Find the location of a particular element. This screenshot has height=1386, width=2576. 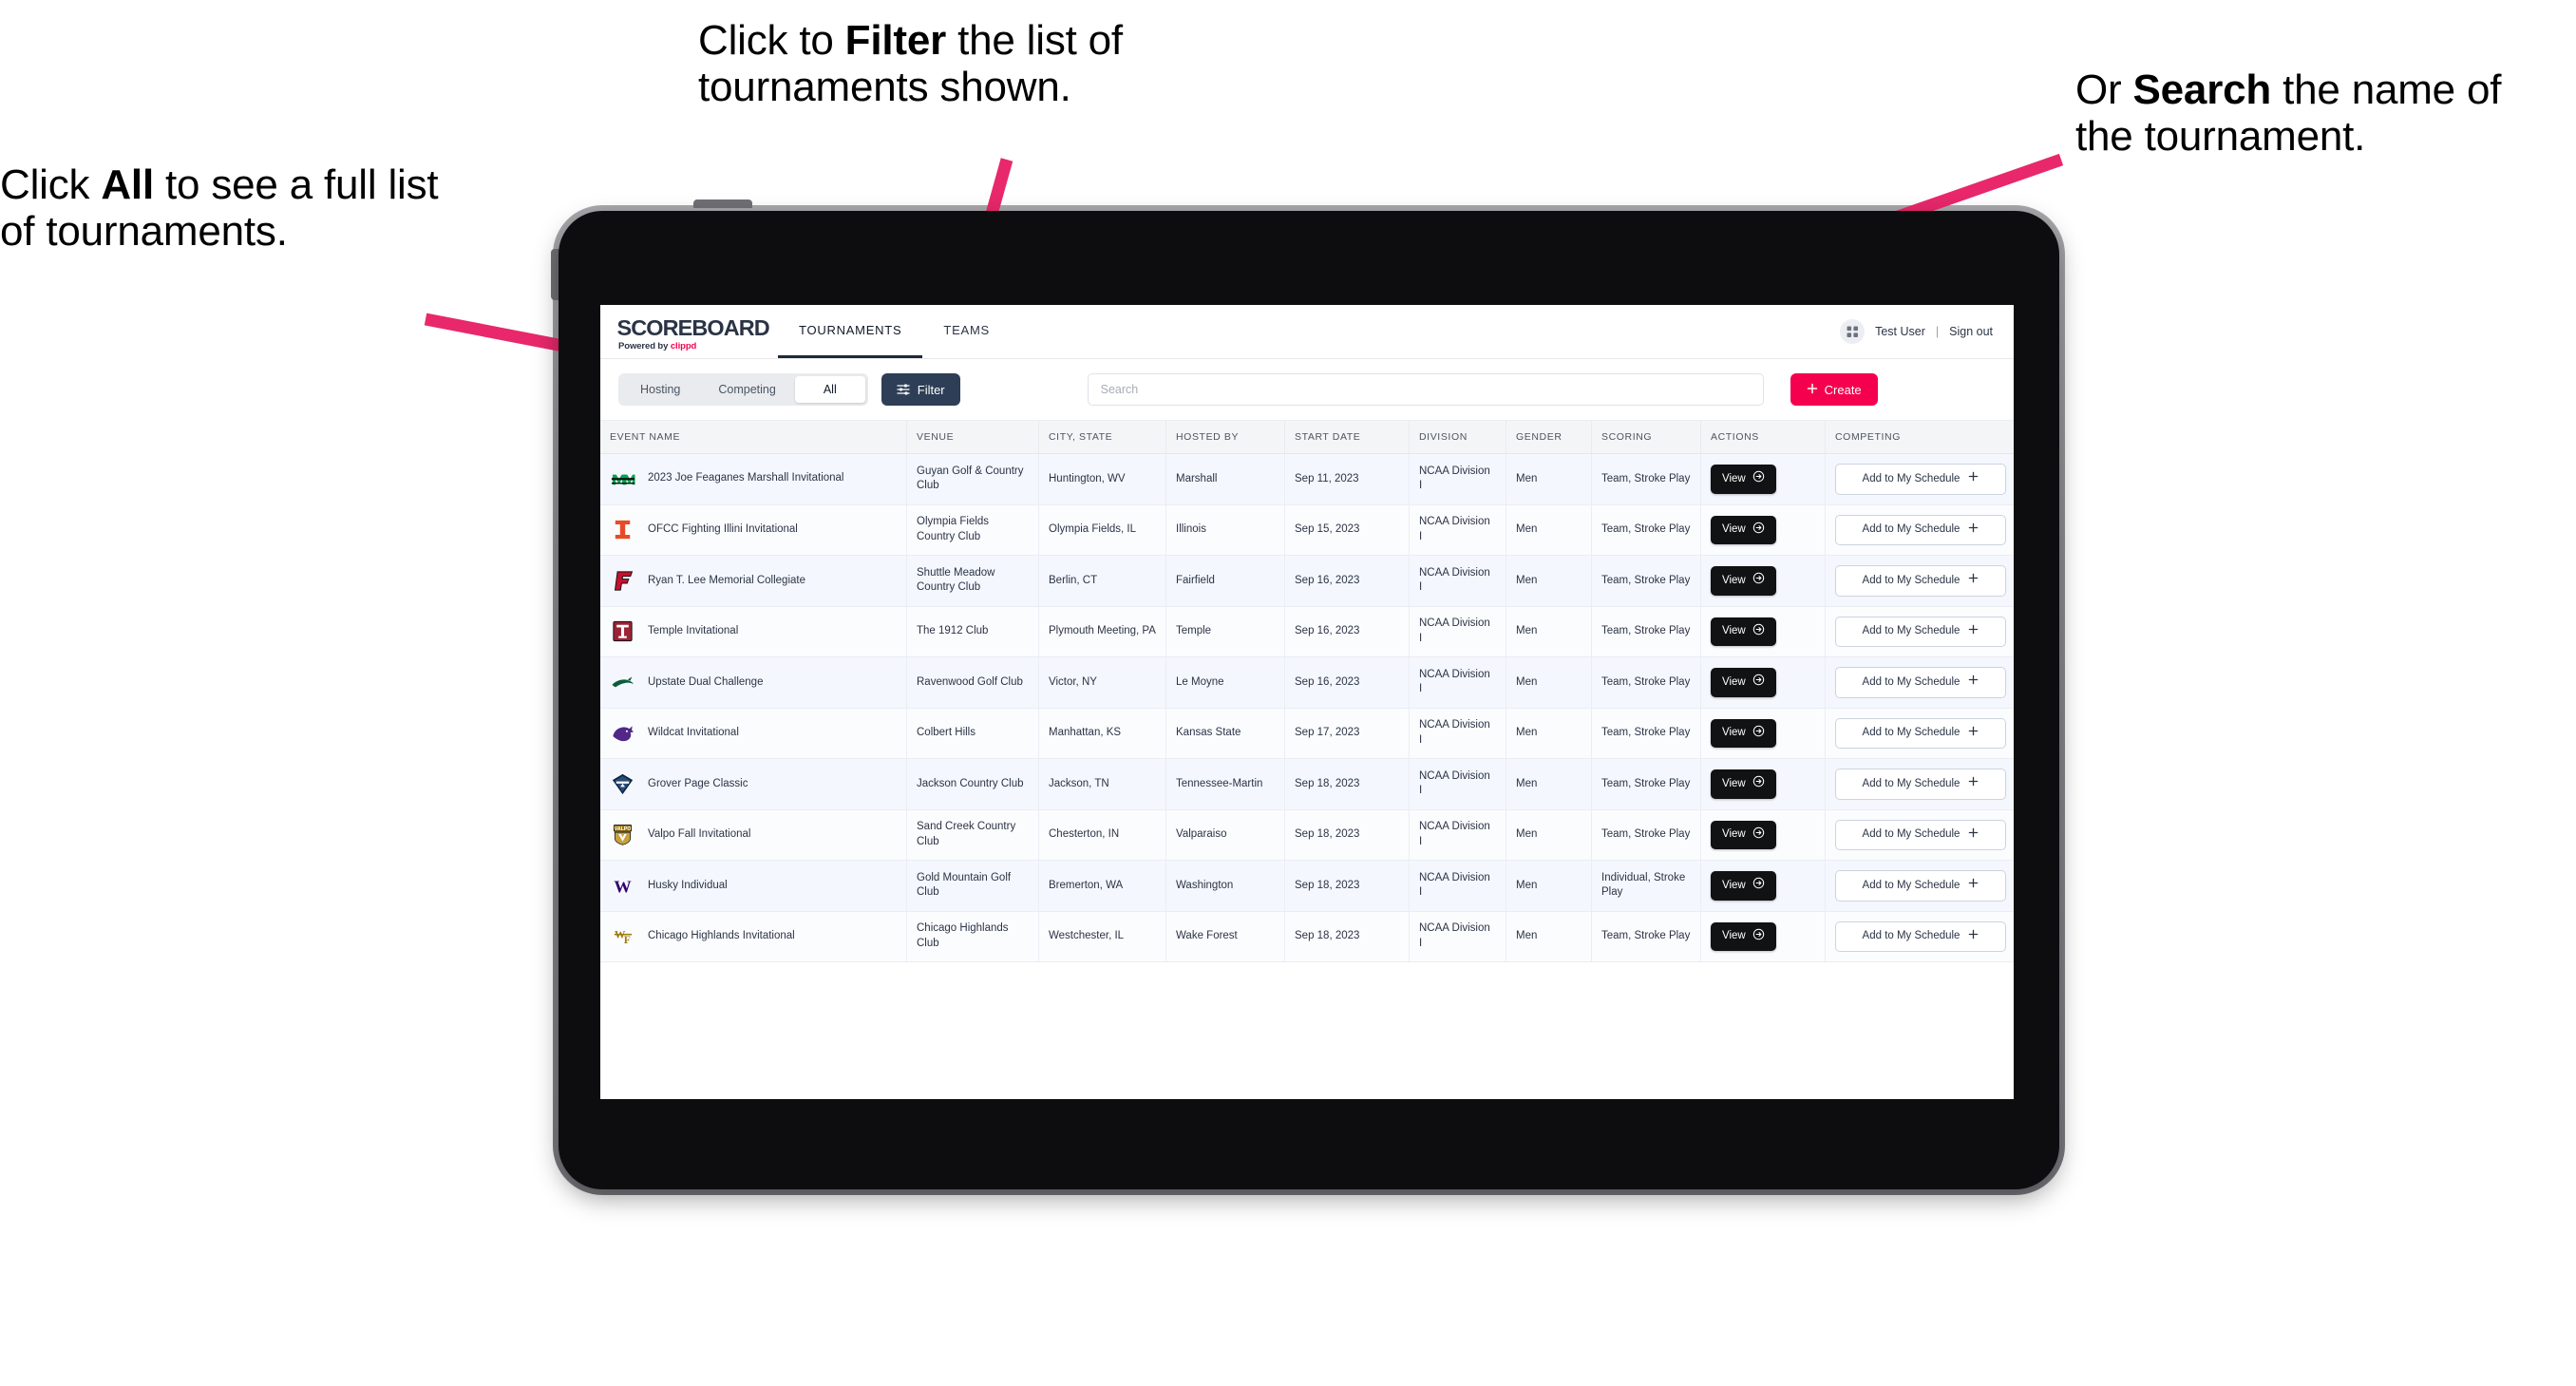

cell-start-date: Sep 11, 2023 is located at coordinates (1347, 479).